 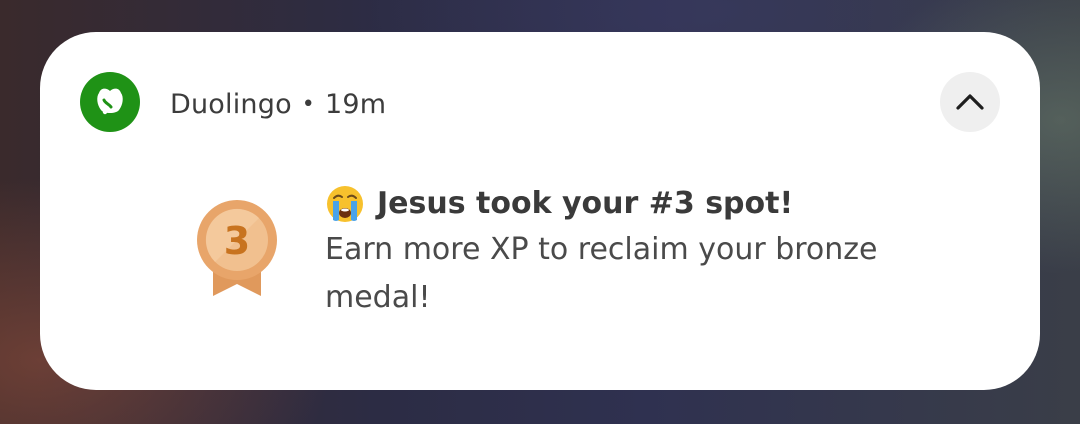 What do you see at coordinates (345, 204) in the screenshot?
I see `crying-face-emoji-icon` at bounding box center [345, 204].